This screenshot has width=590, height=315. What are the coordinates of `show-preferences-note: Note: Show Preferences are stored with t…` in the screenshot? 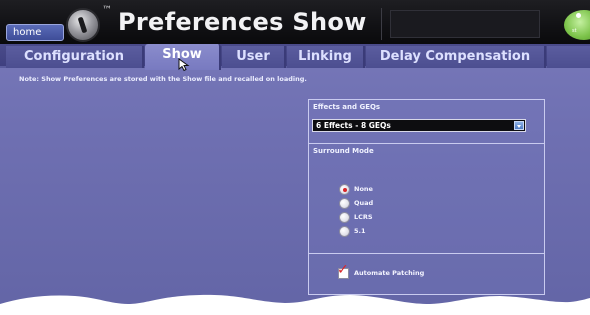 It's located at (163, 79).